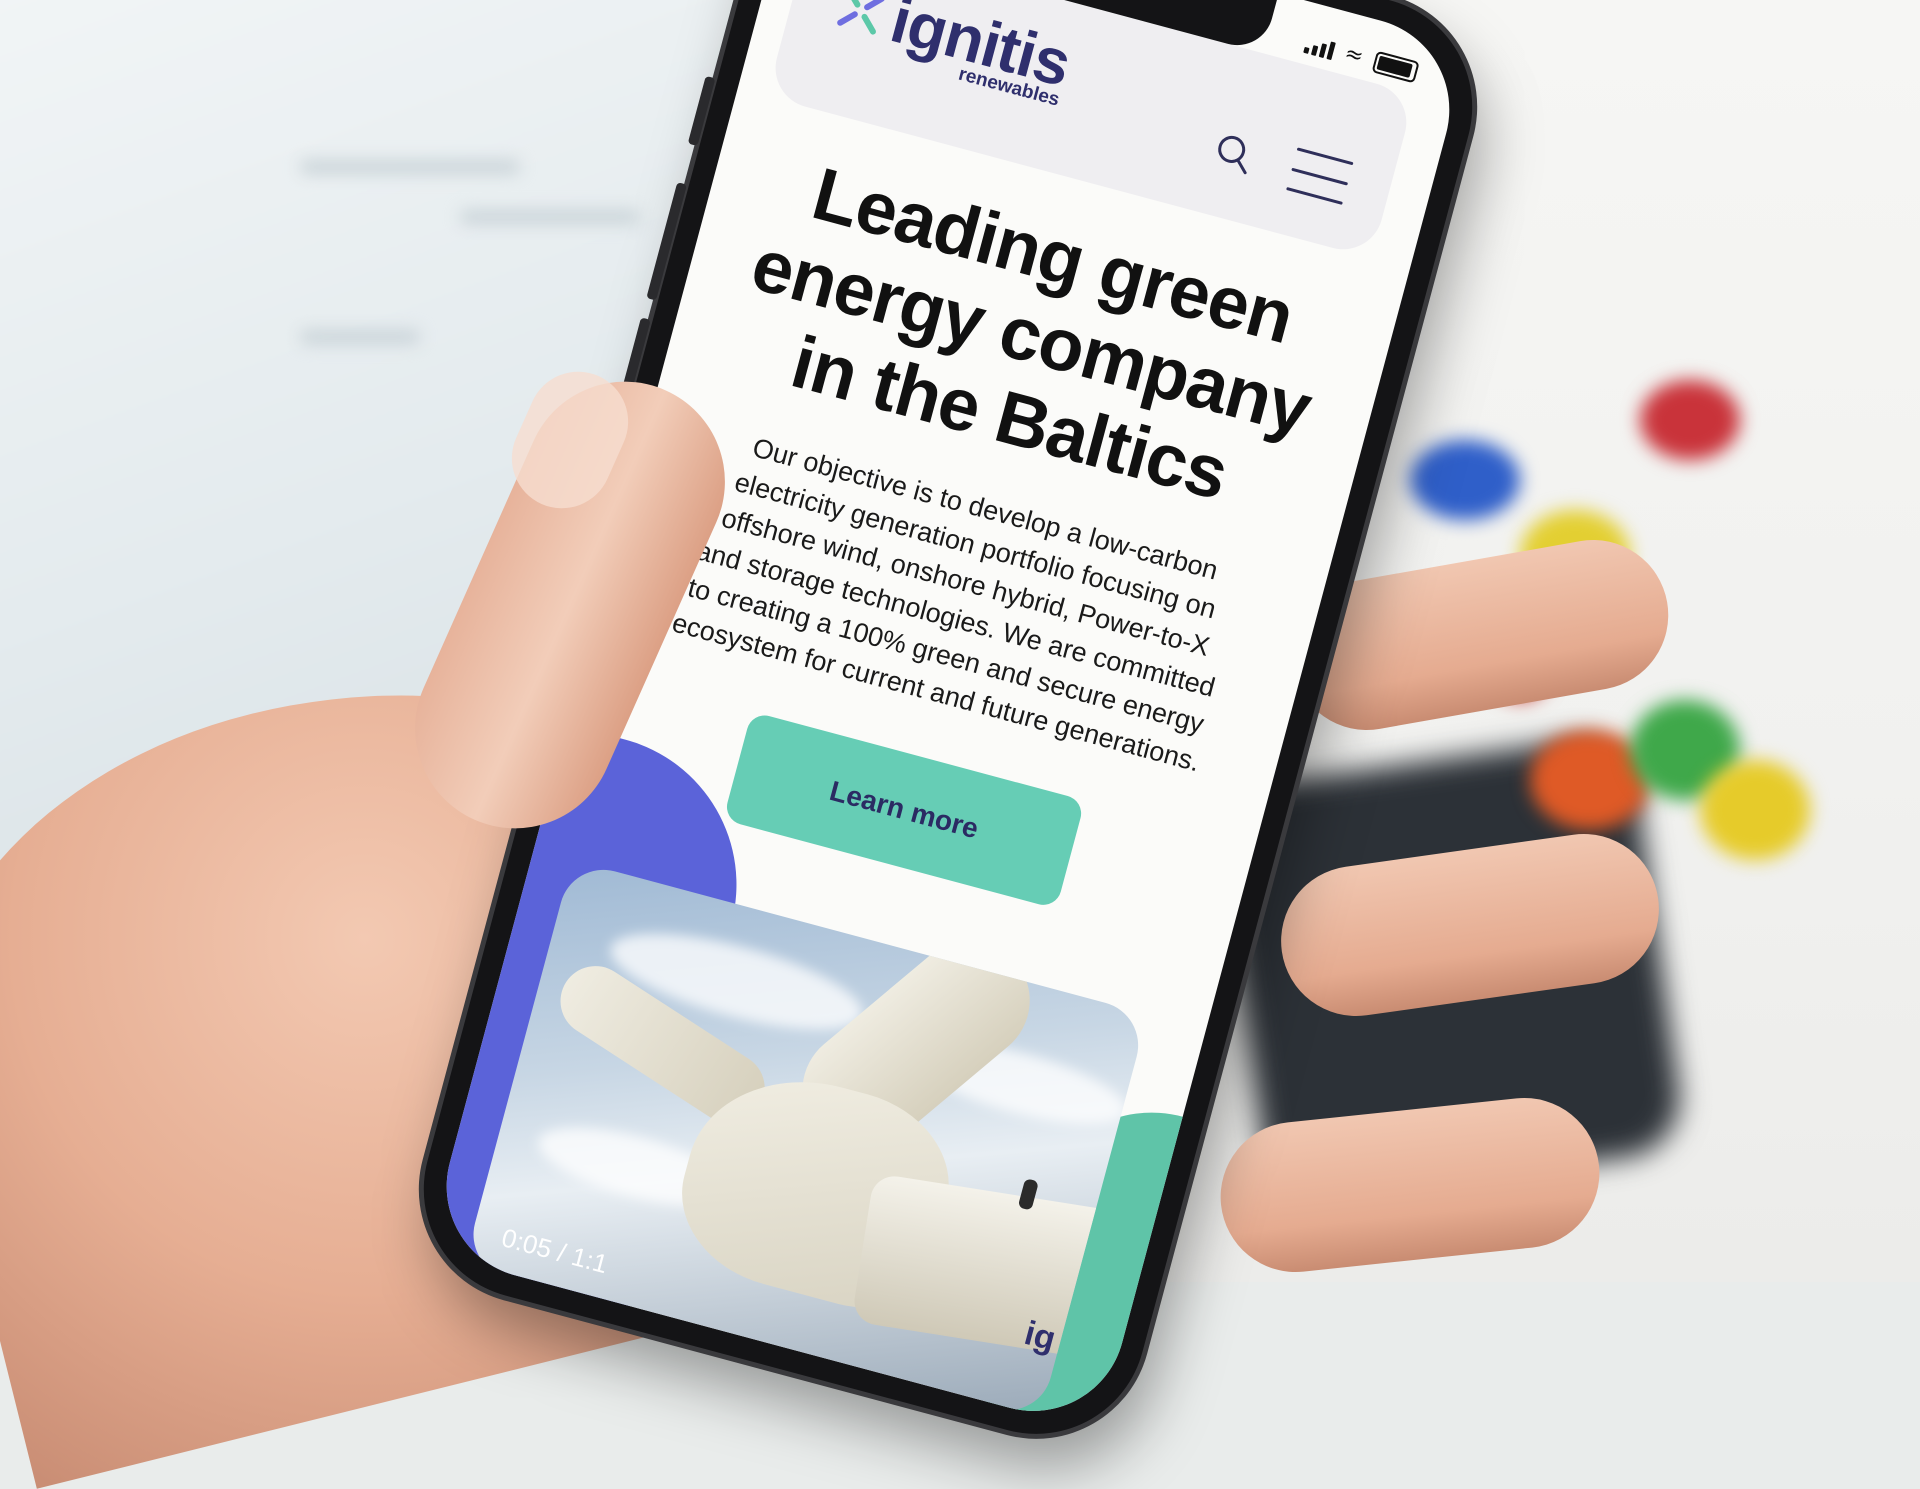  I want to click on ignitis-logo: ignitis renewables, so click(952, 56).